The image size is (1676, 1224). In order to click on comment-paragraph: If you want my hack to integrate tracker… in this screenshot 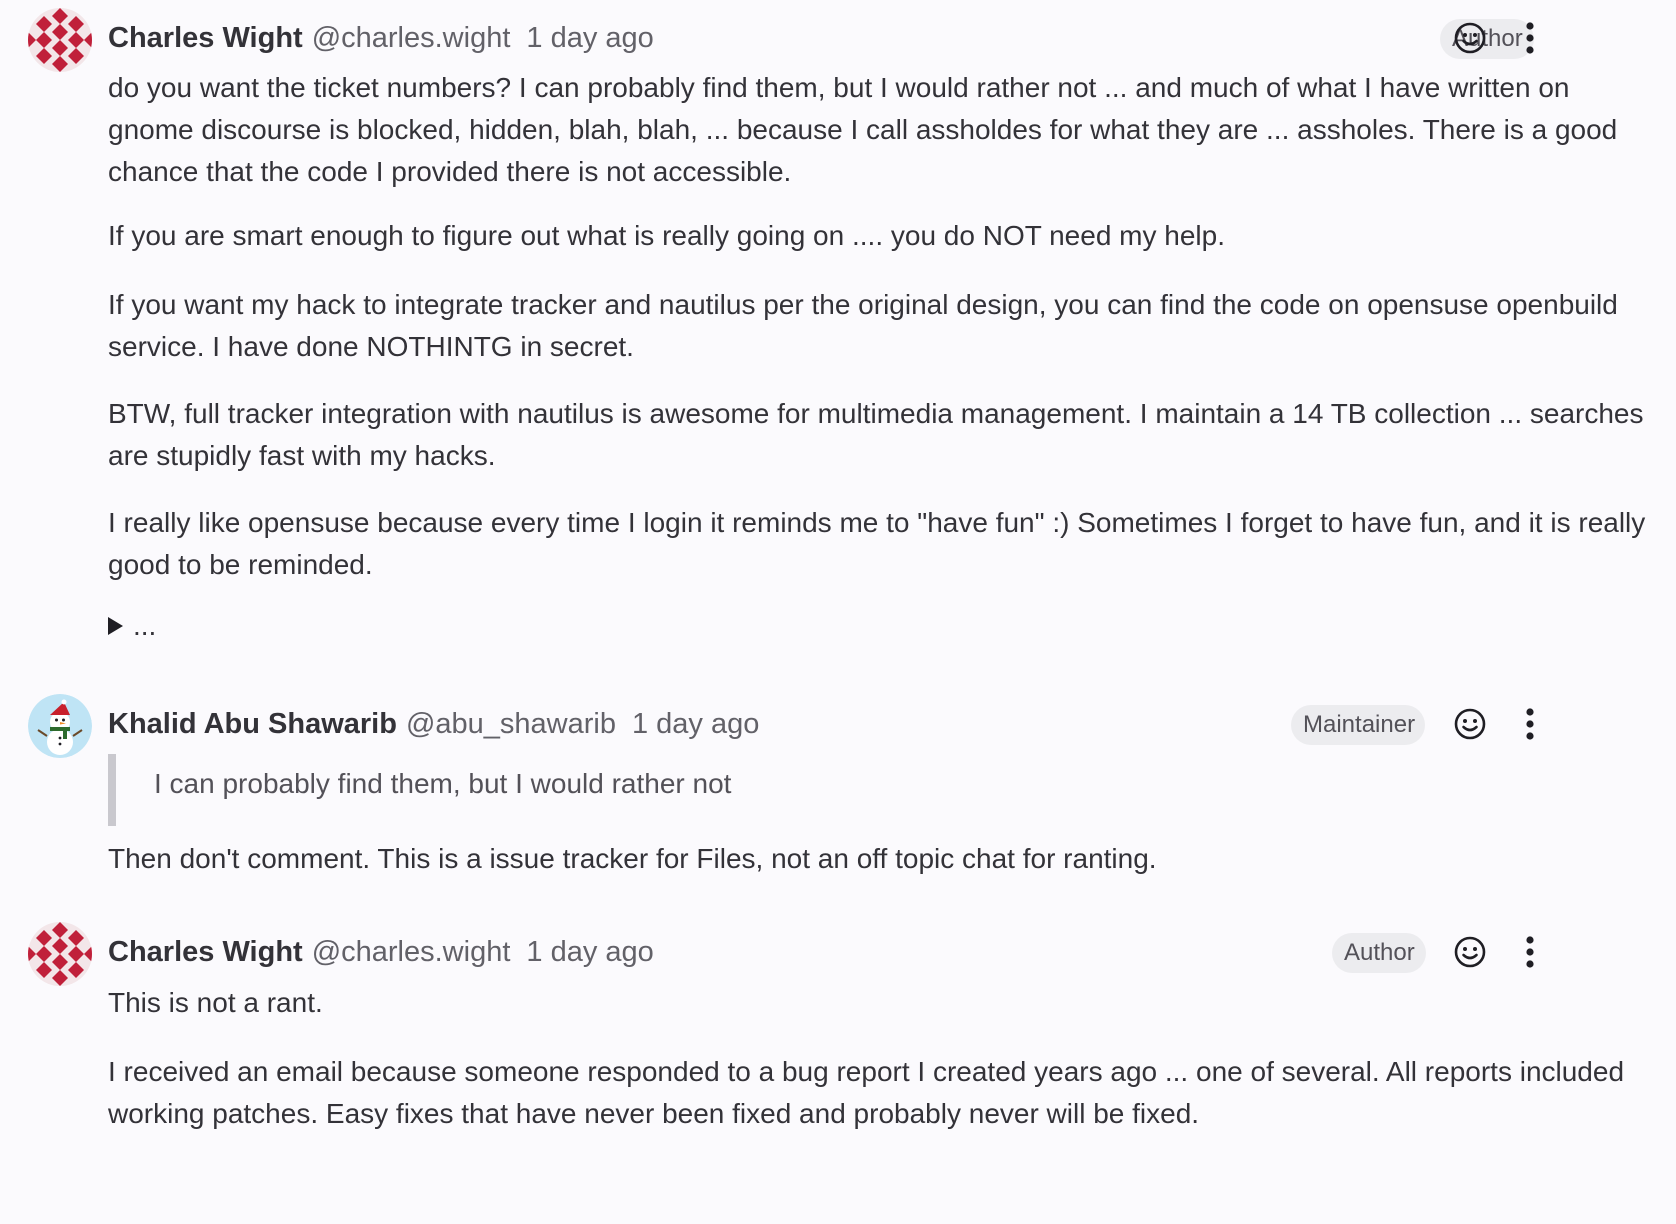, I will do `click(863, 325)`.